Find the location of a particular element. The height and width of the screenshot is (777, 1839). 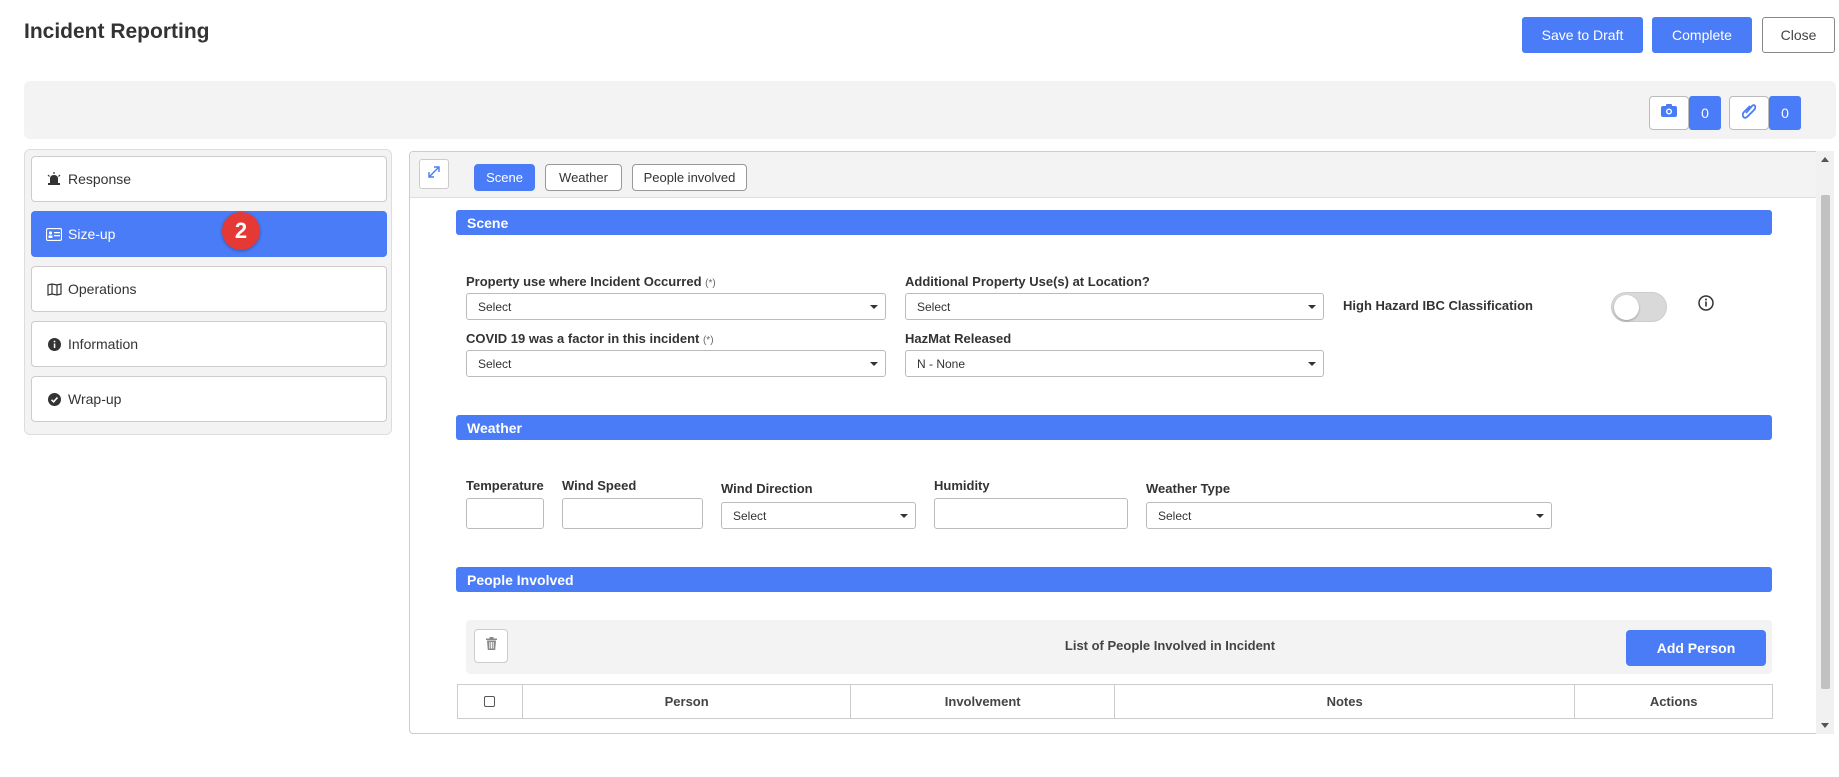

scene-section-header: Scene is located at coordinates (1114, 222).